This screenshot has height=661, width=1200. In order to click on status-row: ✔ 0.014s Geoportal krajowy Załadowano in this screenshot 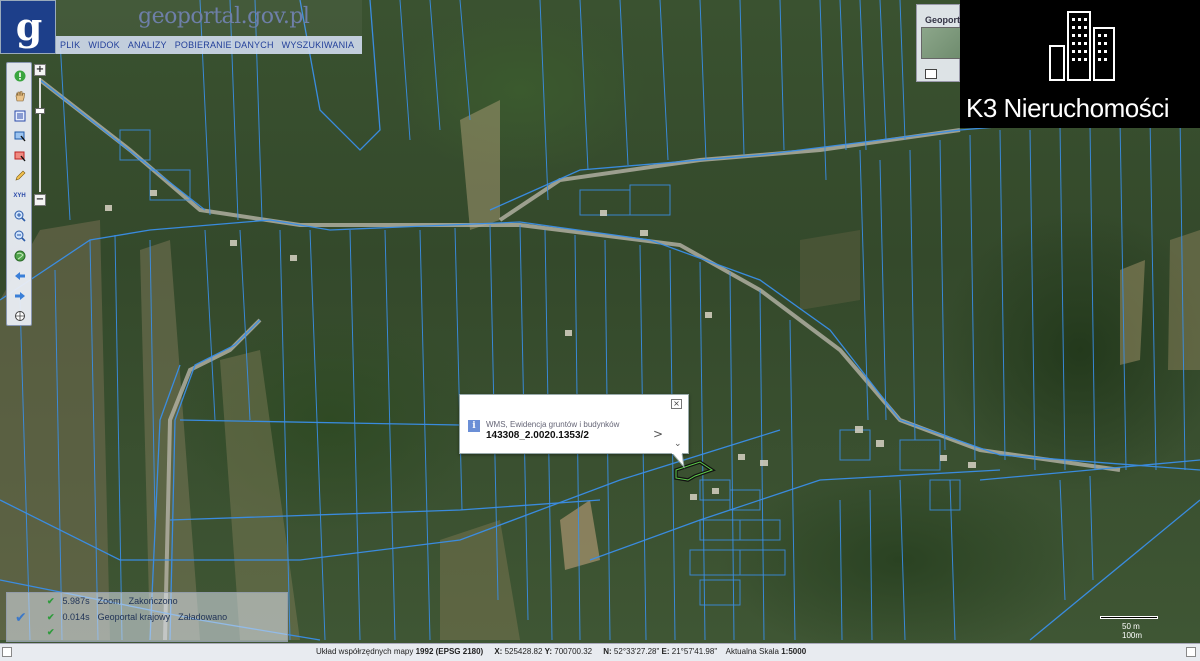, I will do `click(137, 617)`.